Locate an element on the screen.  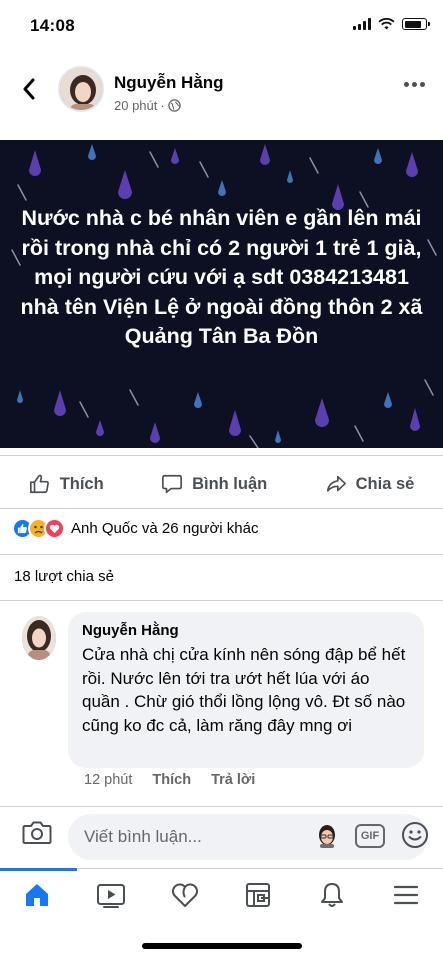
home-icon is located at coordinates (36, 894).